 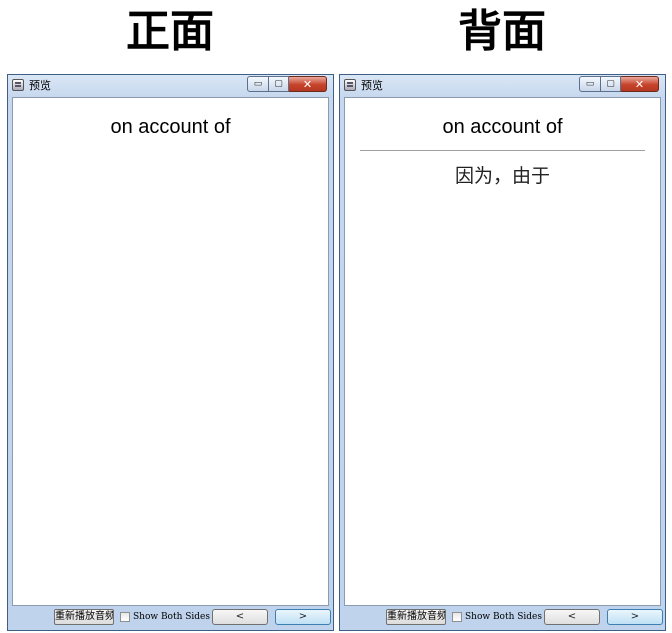 What do you see at coordinates (170, 31) in the screenshot?
I see `front-heading: 正面` at bounding box center [170, 31].